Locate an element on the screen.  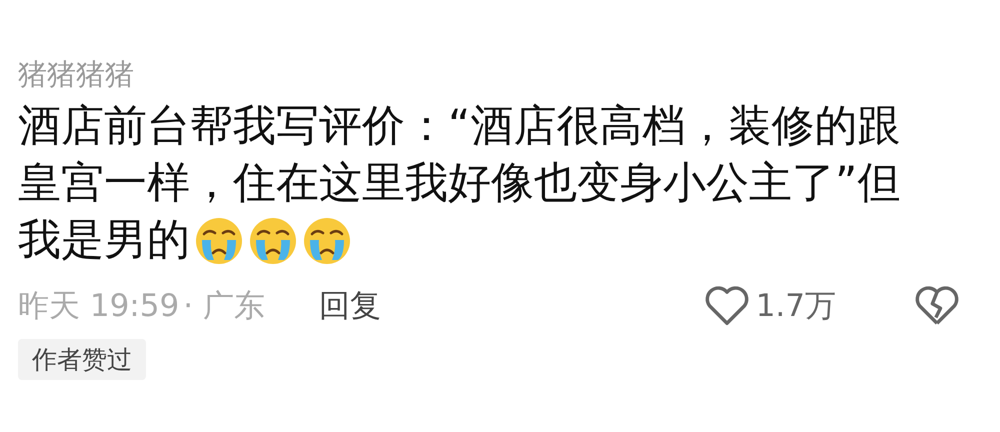
comment-text-line: 酒店前台帮我写评价：“酒店很高档，装修的跟 is located at coordinates (459, 126).